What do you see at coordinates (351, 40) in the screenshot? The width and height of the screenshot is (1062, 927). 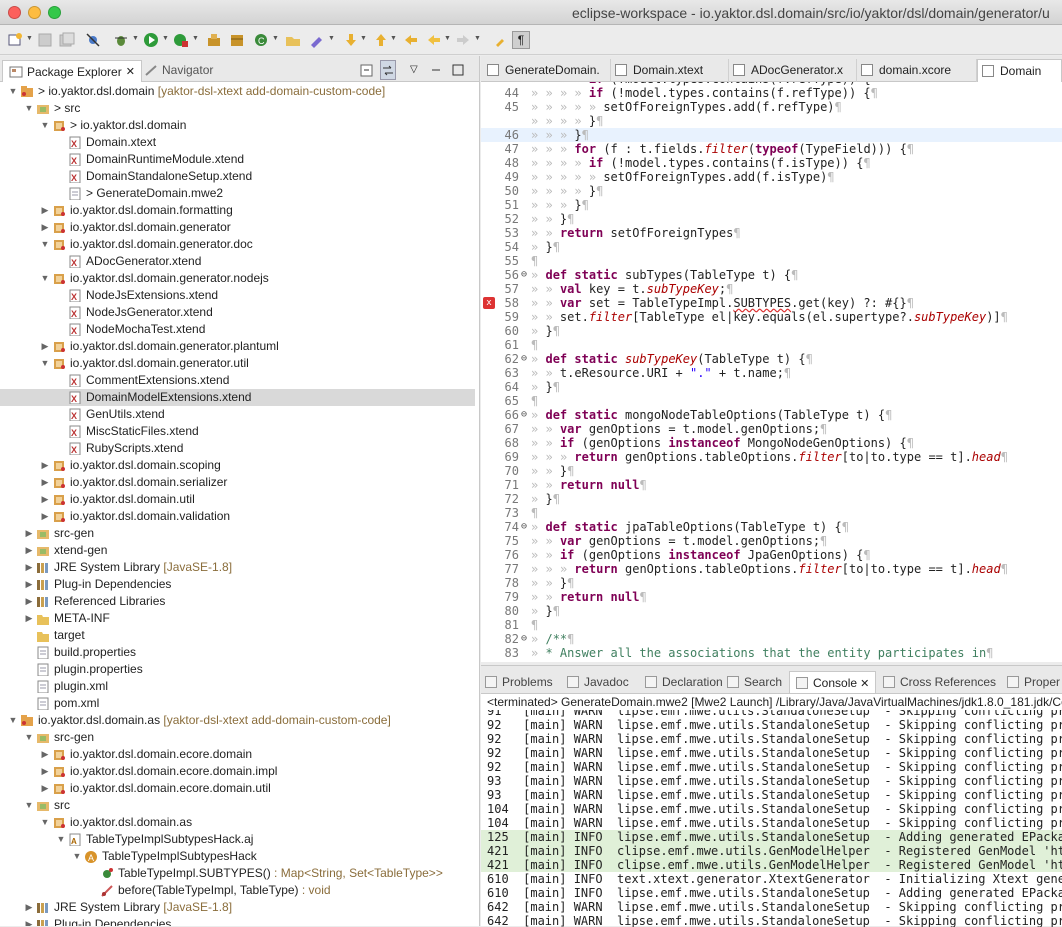 I see `next-annotation-icon` at bounding box center [351, 40].